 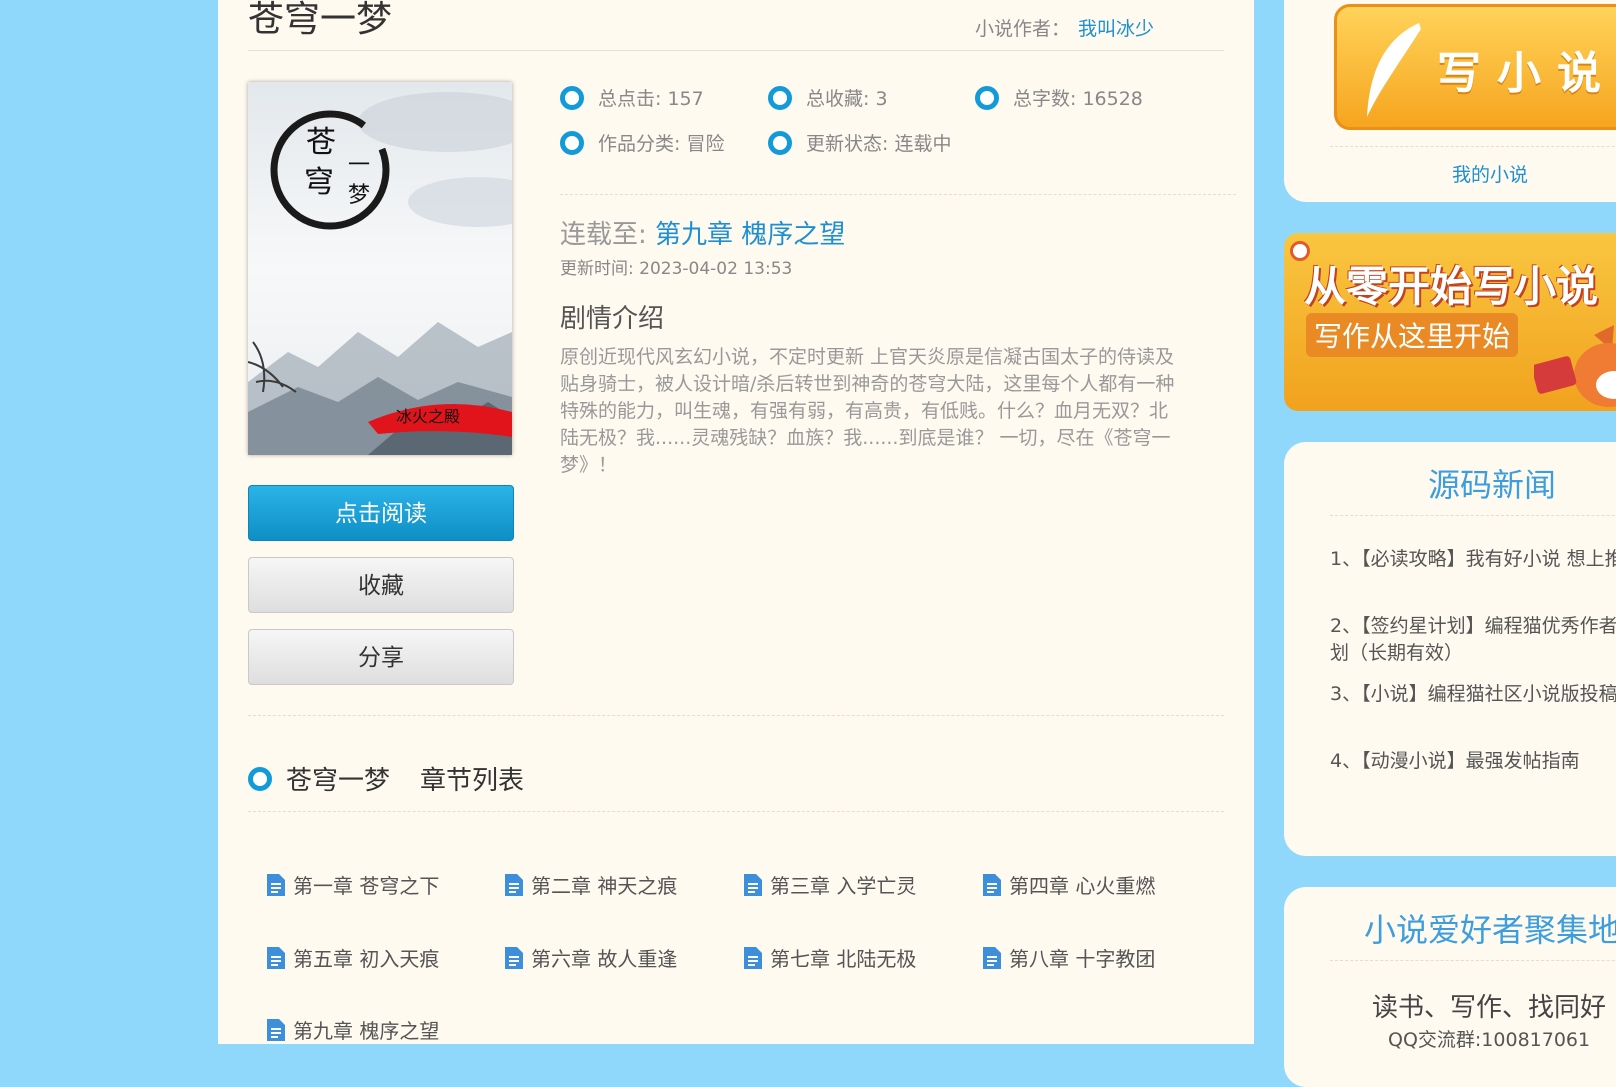 I want to click on stats-divider, so click(x=898, y=194).